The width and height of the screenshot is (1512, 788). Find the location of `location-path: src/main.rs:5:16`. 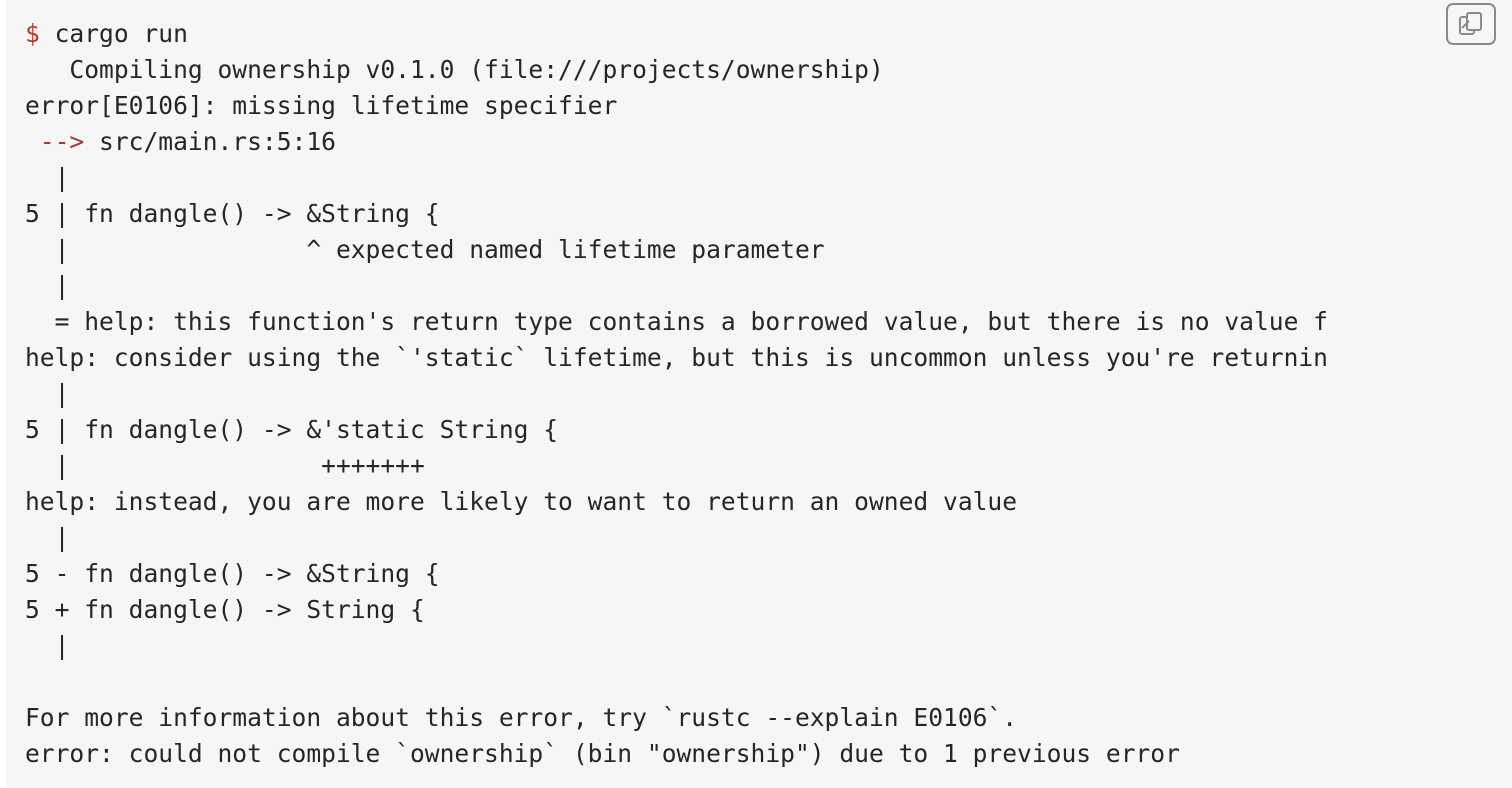

location-path: src/main.rs:5:16 is located at coordinates (210, 141).